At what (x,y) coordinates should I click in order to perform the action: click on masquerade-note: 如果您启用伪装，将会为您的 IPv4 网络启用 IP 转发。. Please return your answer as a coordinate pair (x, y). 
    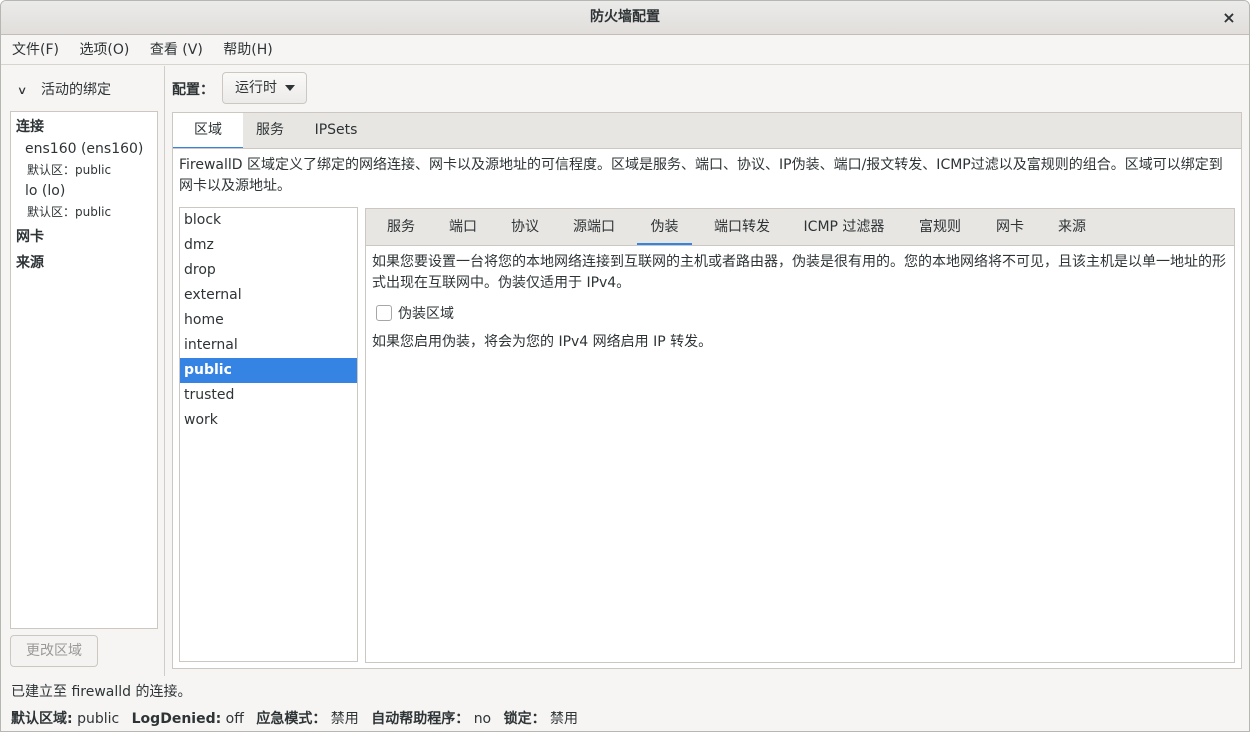
    Looking at the image, I should click on (542, 342).